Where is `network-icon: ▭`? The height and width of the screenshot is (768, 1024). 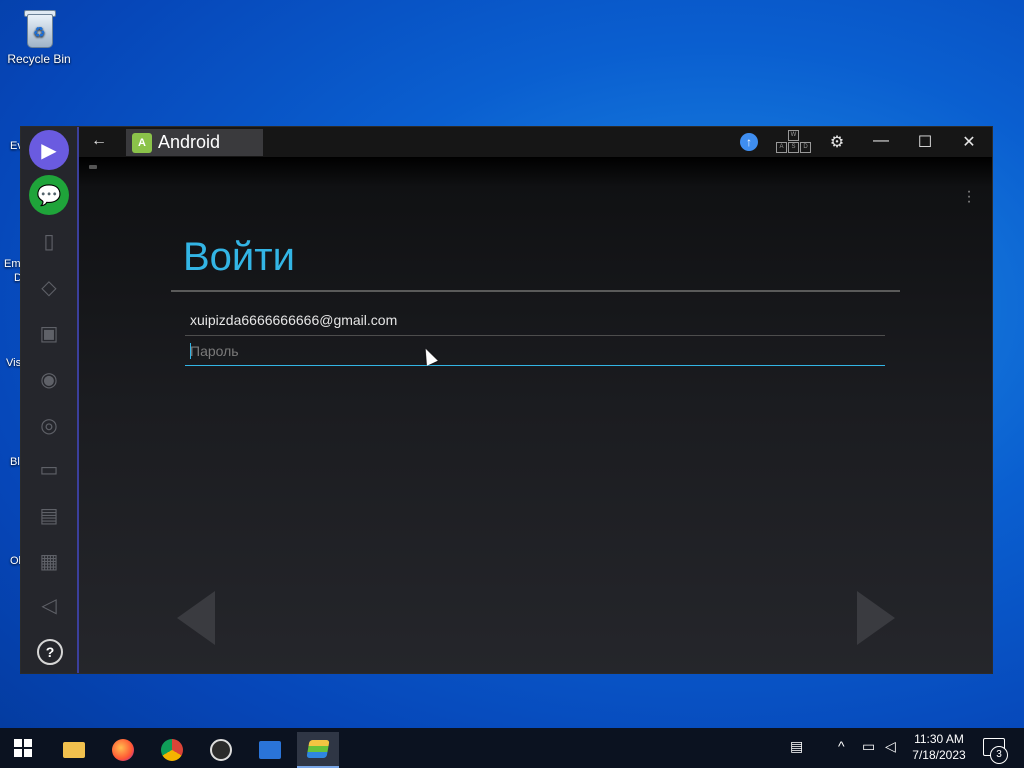 network-icon: ▭ is located at coordinates (868, 746).